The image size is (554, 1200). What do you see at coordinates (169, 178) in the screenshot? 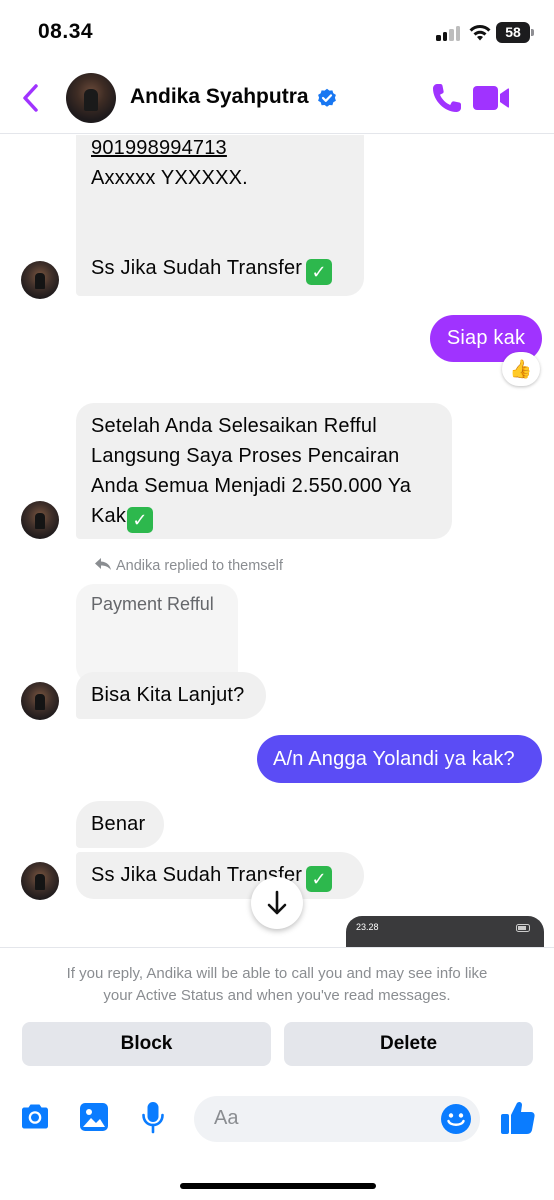
I see `account-name: Axxxxx YXXXXX.` at bounding box center [169, 178].